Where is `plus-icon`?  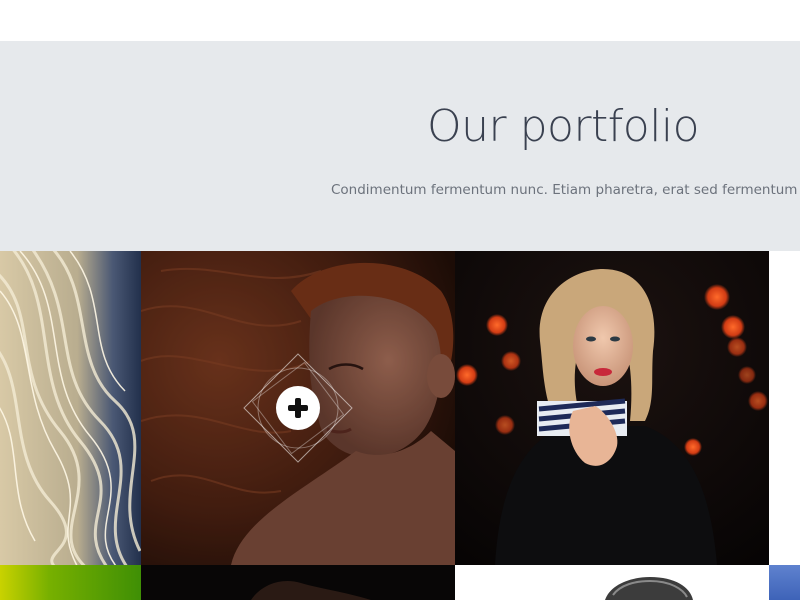 plus-icon is located at coordinates (298, 408).